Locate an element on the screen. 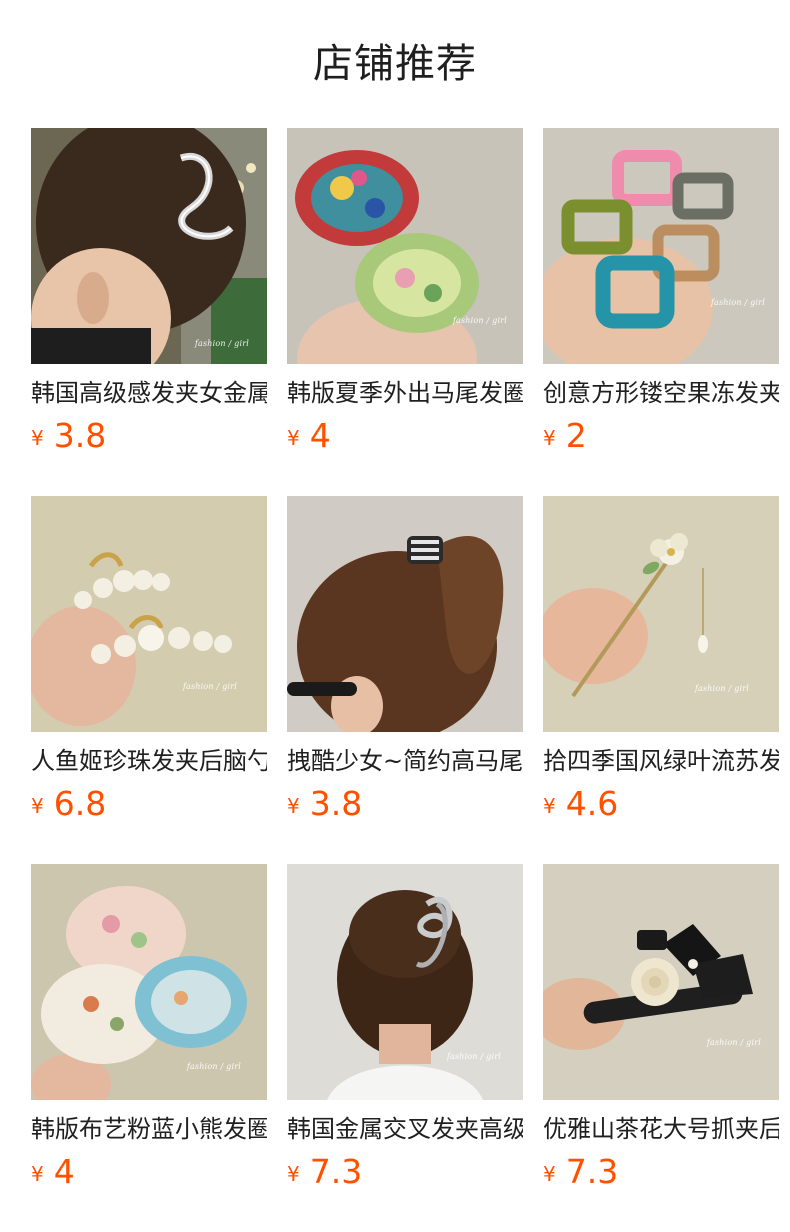 The height and width of the screenshot is (1232, 790). pearl-hair-clip-photo is located at coordinates (149, 614).